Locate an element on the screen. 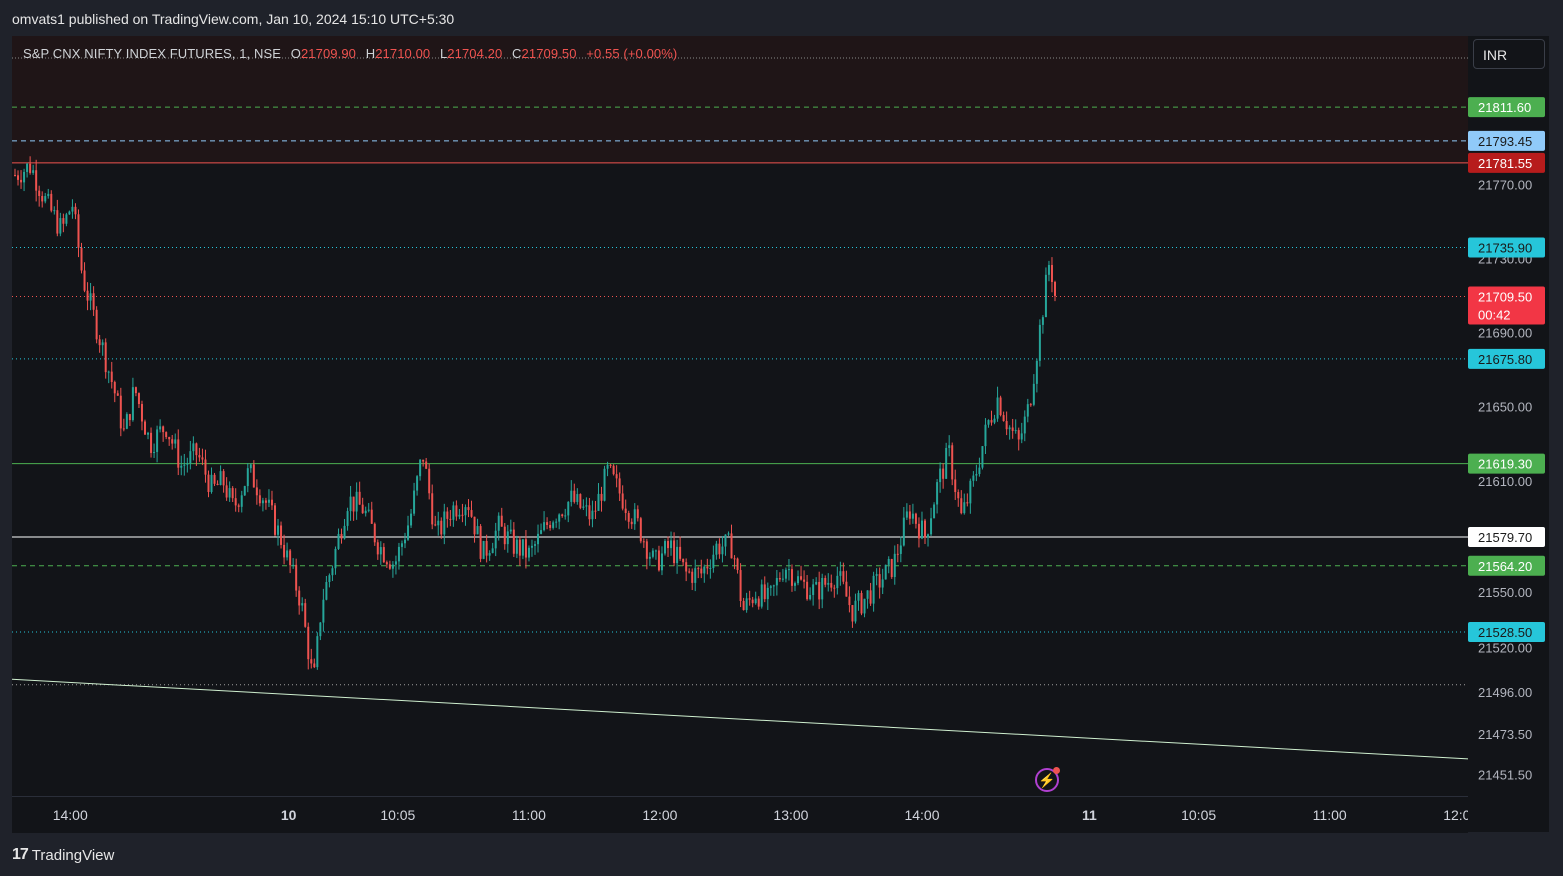  x-tick-label: 14:00 is located at coordinates (70, 815).